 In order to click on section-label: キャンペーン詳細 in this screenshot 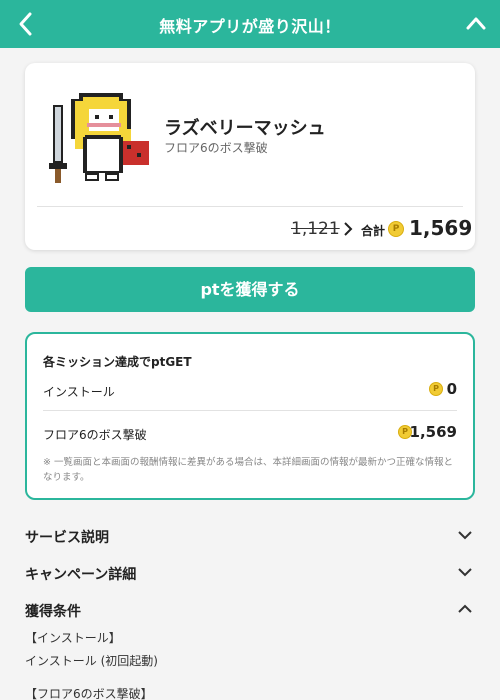, I will do `click(81, 575)`.